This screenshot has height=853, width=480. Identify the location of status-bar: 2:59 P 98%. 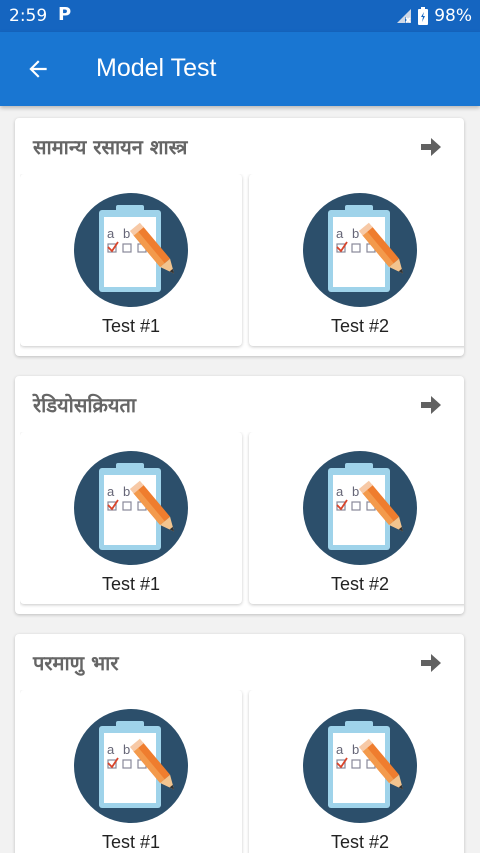
(240, 16).